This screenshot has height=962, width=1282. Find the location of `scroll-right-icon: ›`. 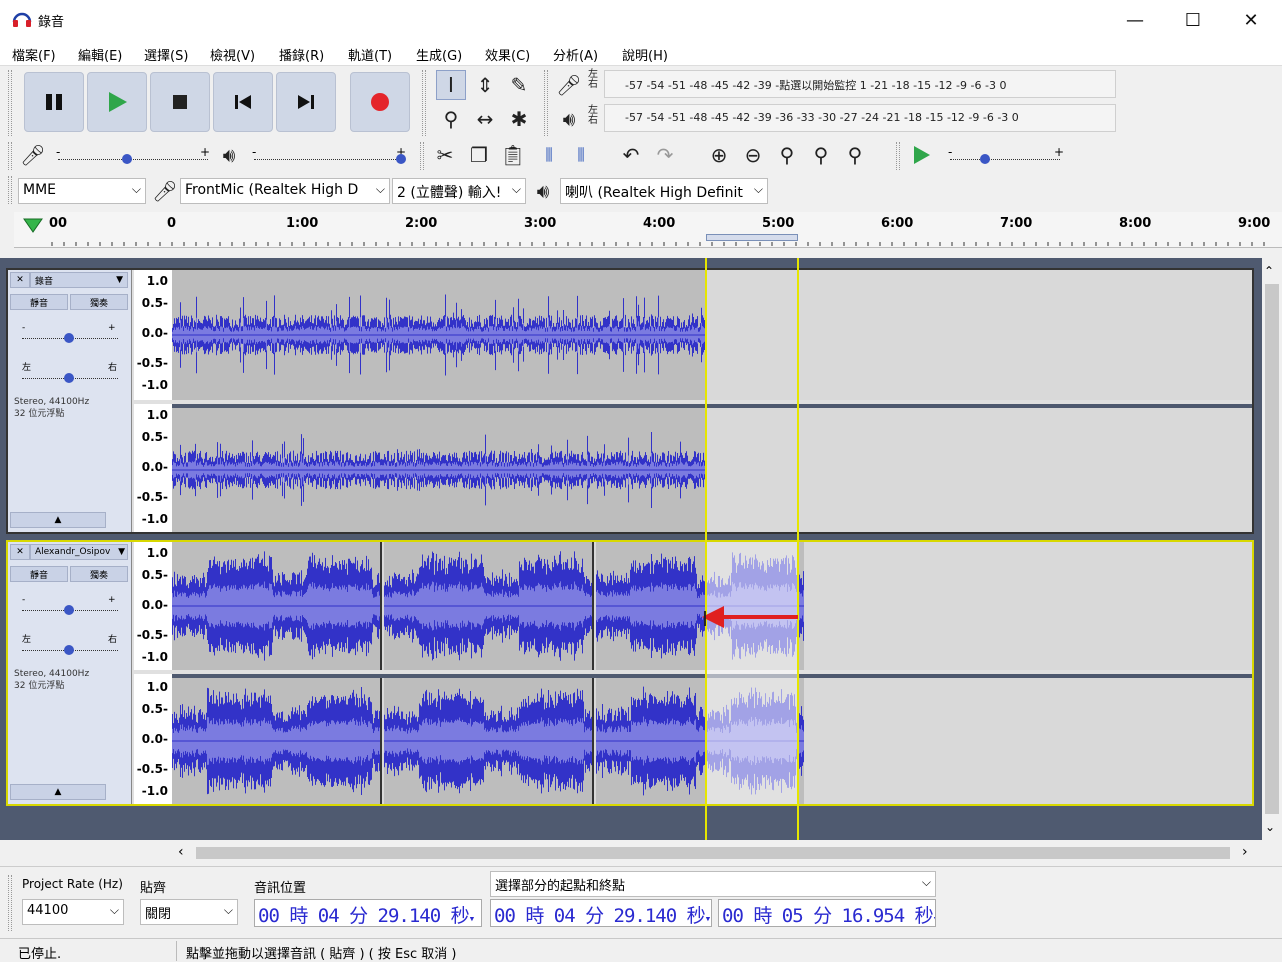

scroll-right-icon: › is located at coordinates (1245, 852).